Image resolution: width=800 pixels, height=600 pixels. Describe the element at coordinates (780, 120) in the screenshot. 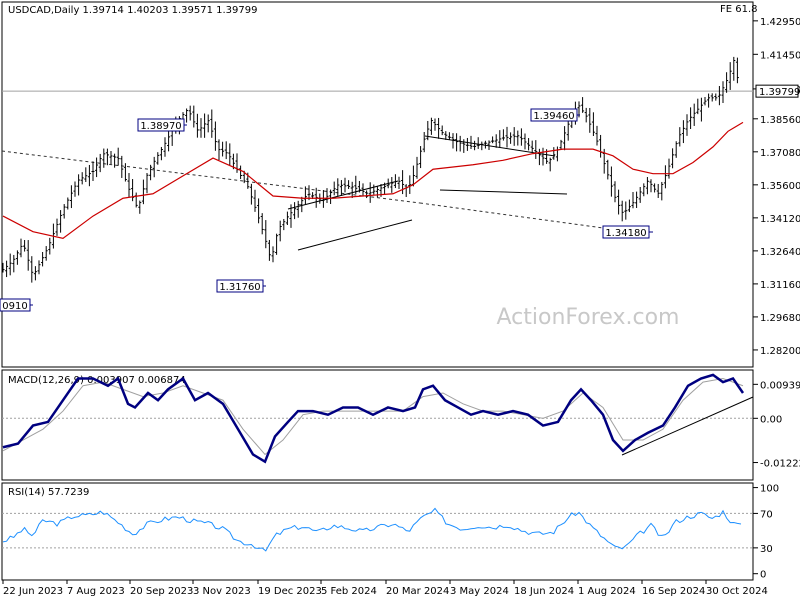

I see `price-tick-label: 1.38560` at that location.